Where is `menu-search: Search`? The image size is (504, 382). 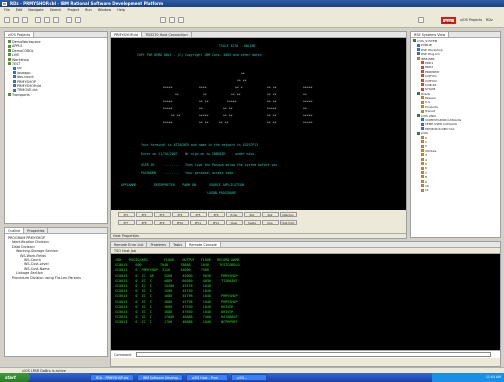
menu-search: Search is located at coordinates (56, 10).